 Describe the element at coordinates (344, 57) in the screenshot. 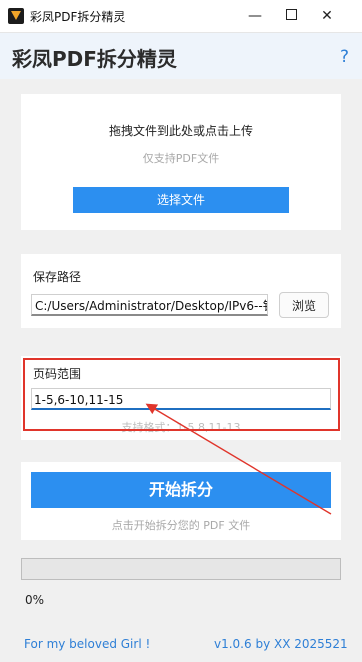

I see `help-button: ?` at that location.